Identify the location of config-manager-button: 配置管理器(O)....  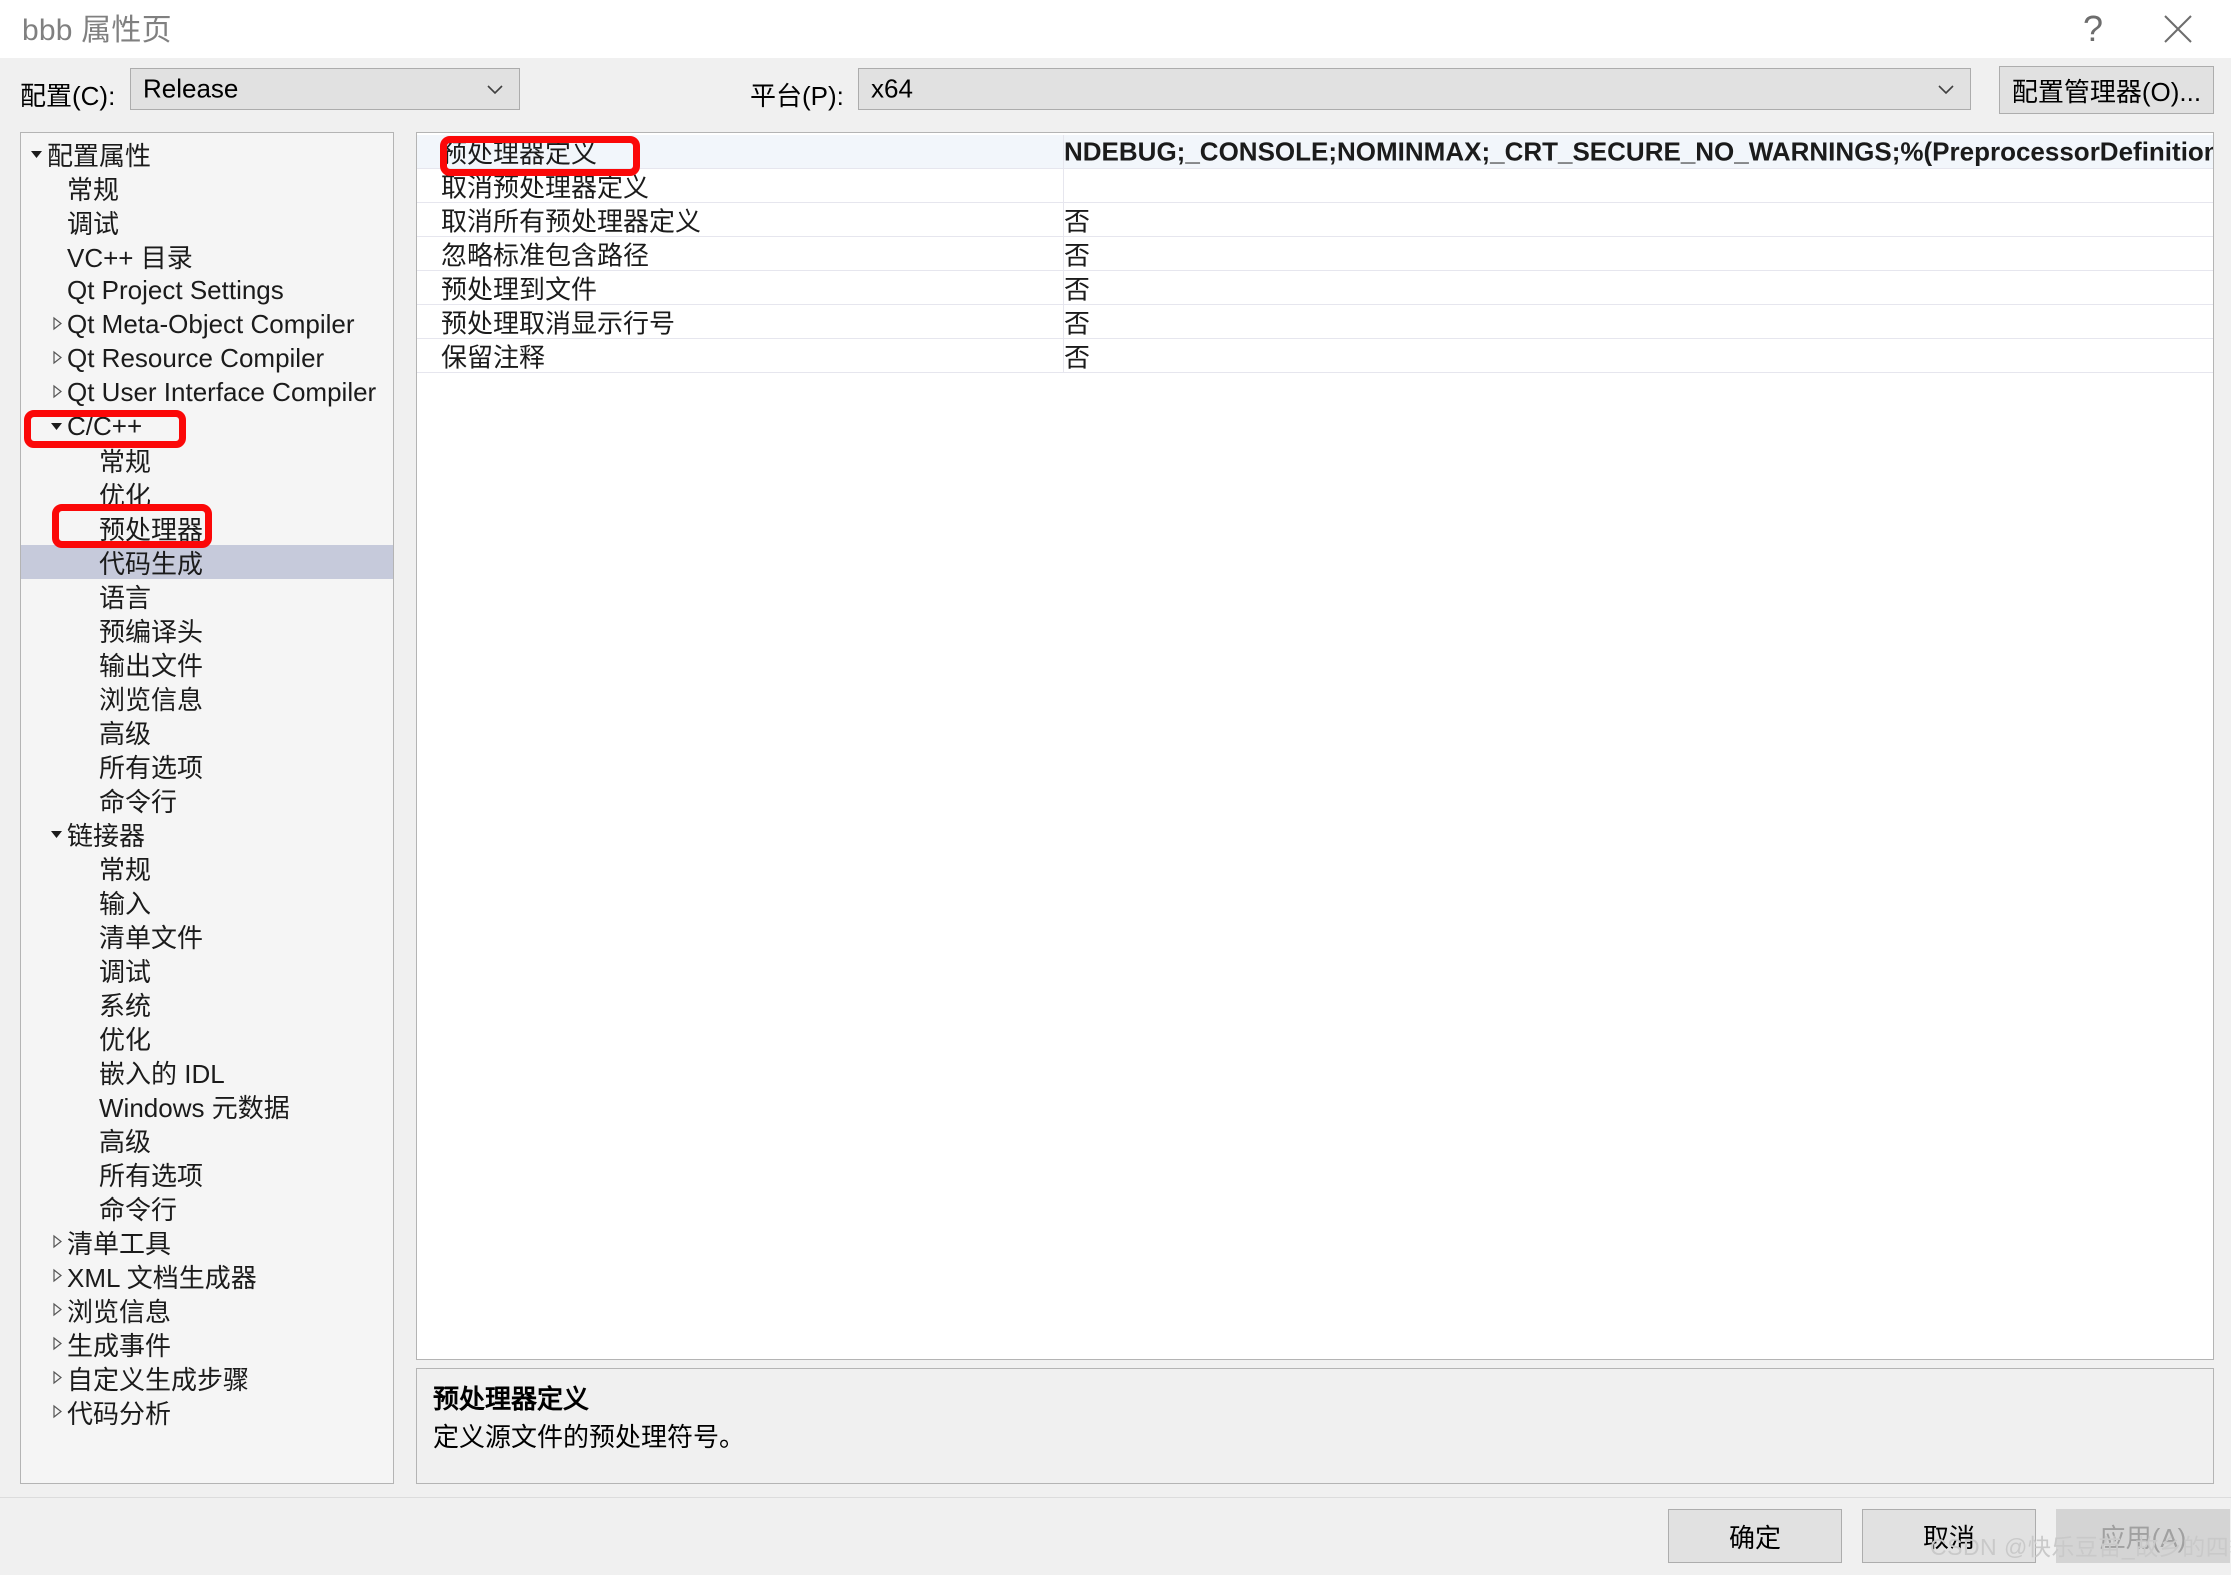
(2106, 90).